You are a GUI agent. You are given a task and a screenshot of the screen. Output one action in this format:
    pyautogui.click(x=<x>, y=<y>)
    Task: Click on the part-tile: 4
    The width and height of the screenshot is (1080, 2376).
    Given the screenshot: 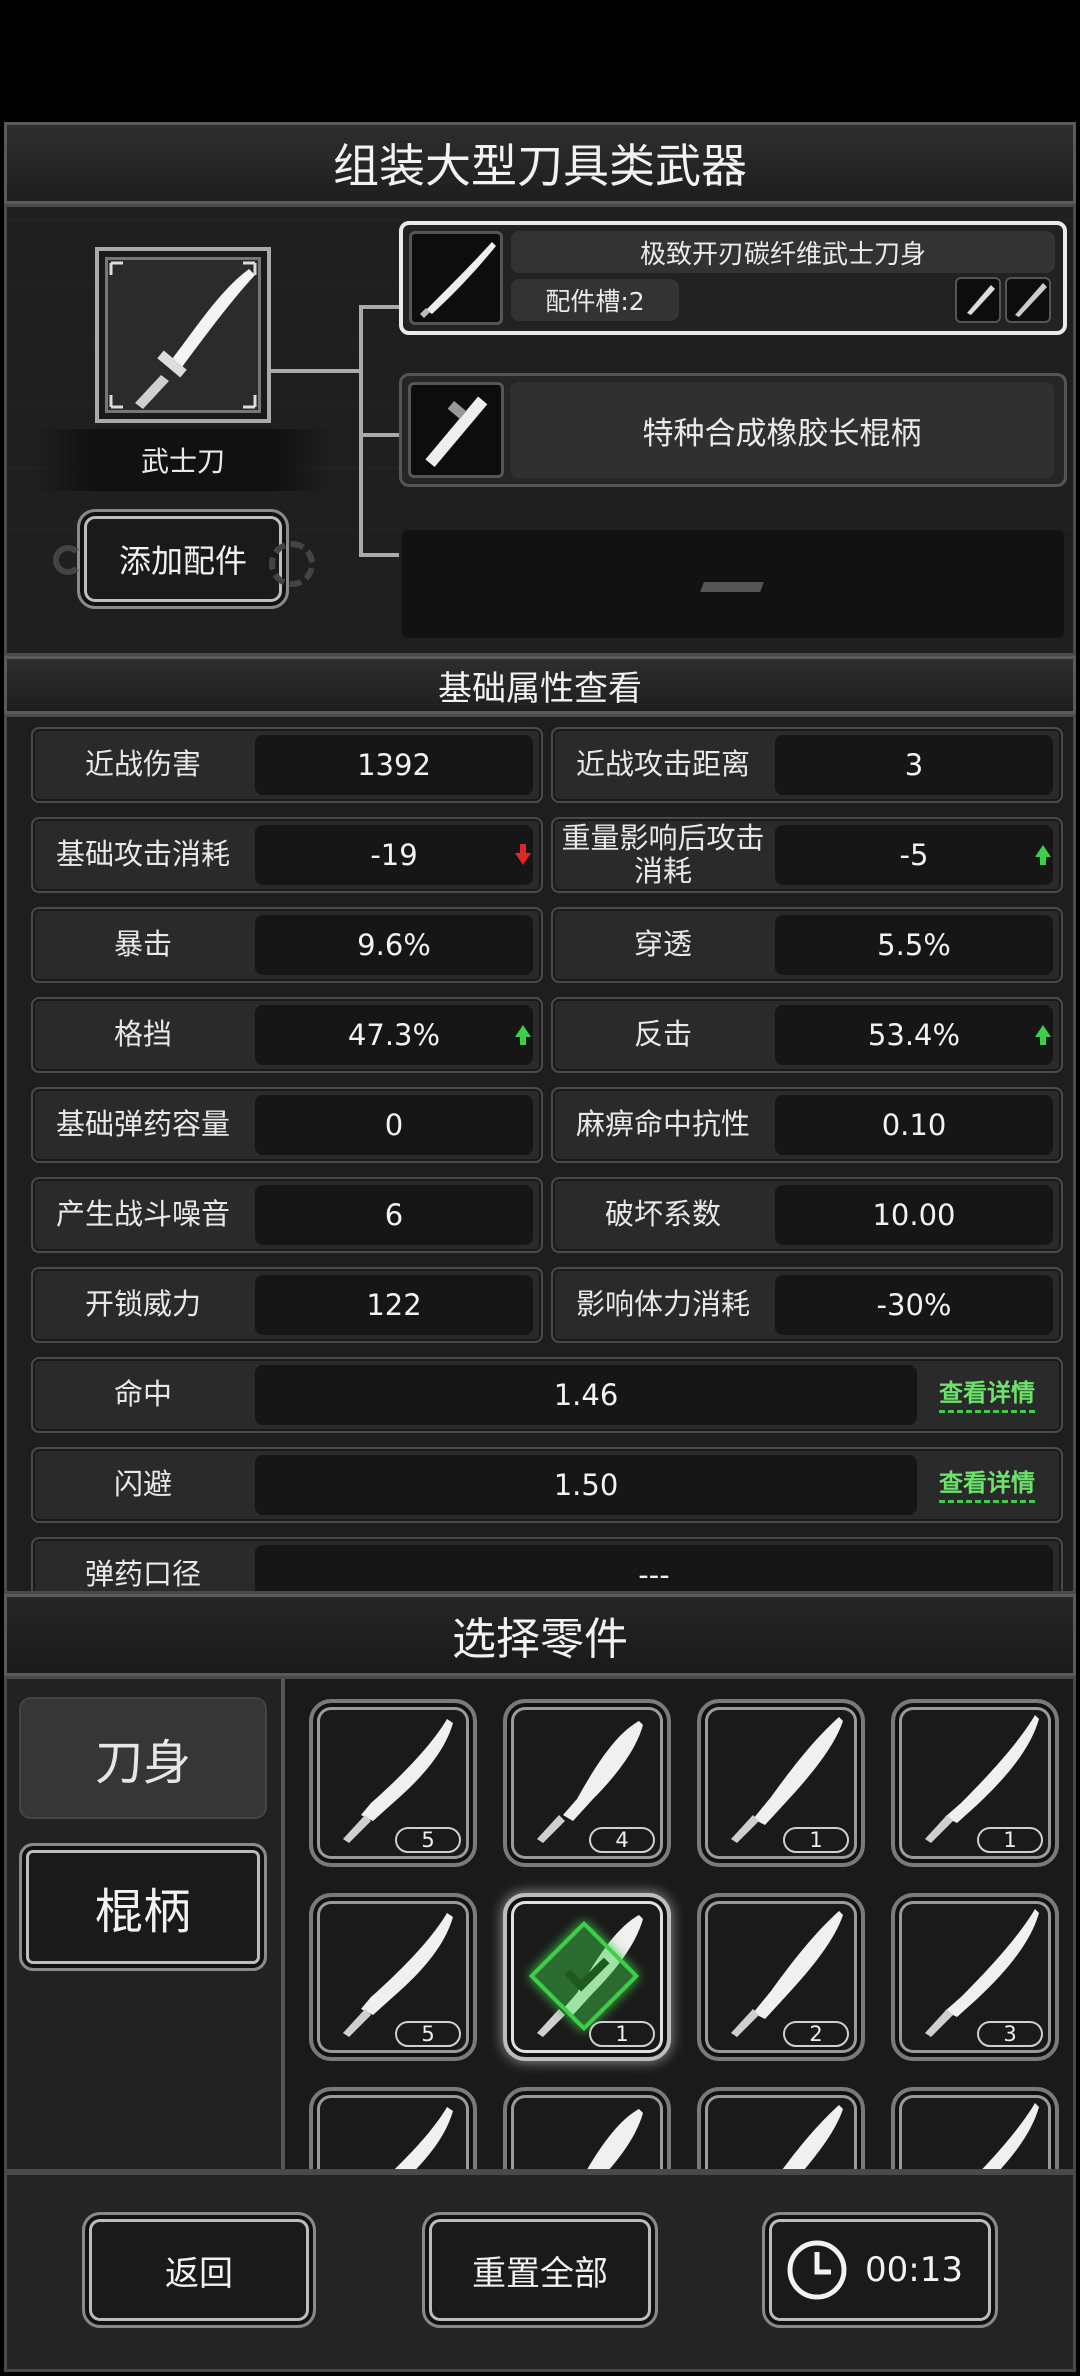 What is the action you would take?
    pyautogui.click(x=587, y=1783)
    